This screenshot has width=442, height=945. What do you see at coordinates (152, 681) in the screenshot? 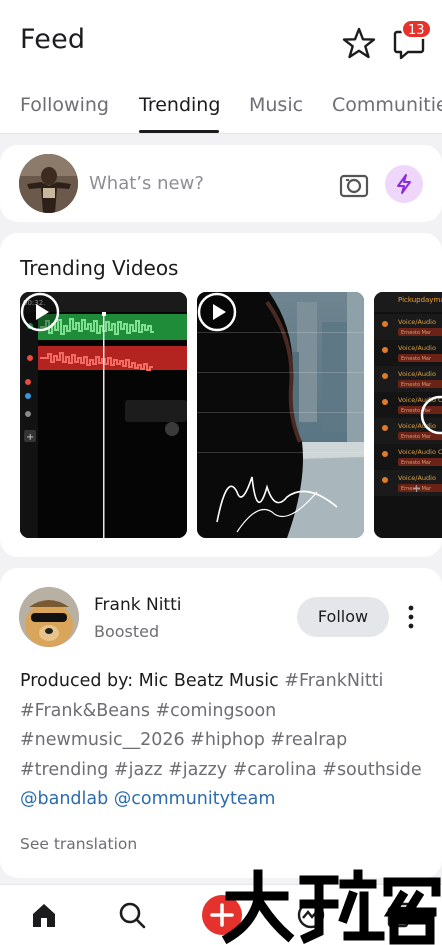
I see `post-text-plain: Produced by: Mic Beatz Music` at bounding box center [152, 681].